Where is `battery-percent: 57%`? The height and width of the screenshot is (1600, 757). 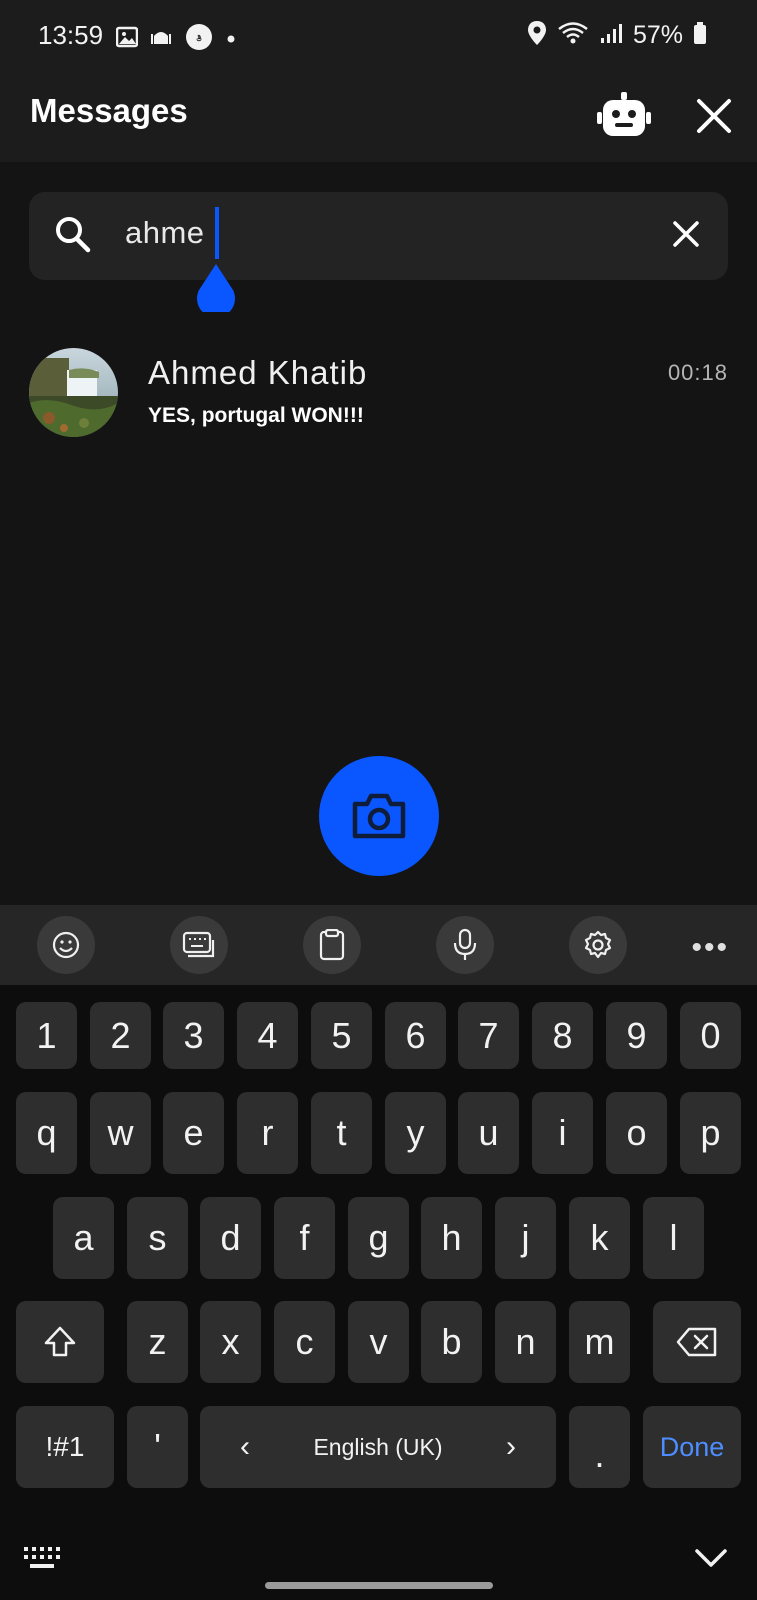
battery-percent: 57% is located at coordinates (657, 35).